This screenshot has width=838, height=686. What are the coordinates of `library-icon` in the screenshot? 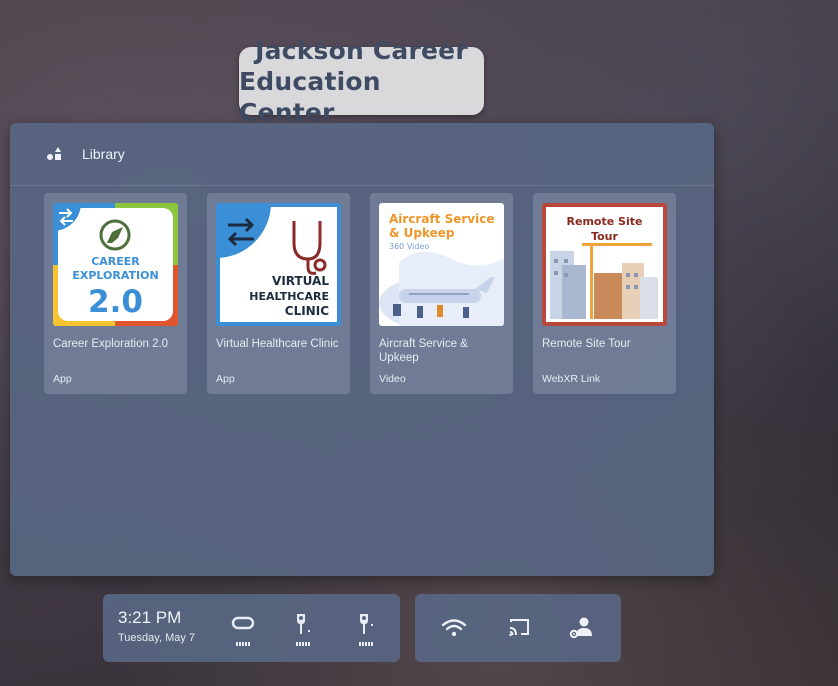 It's located at (55, 154).